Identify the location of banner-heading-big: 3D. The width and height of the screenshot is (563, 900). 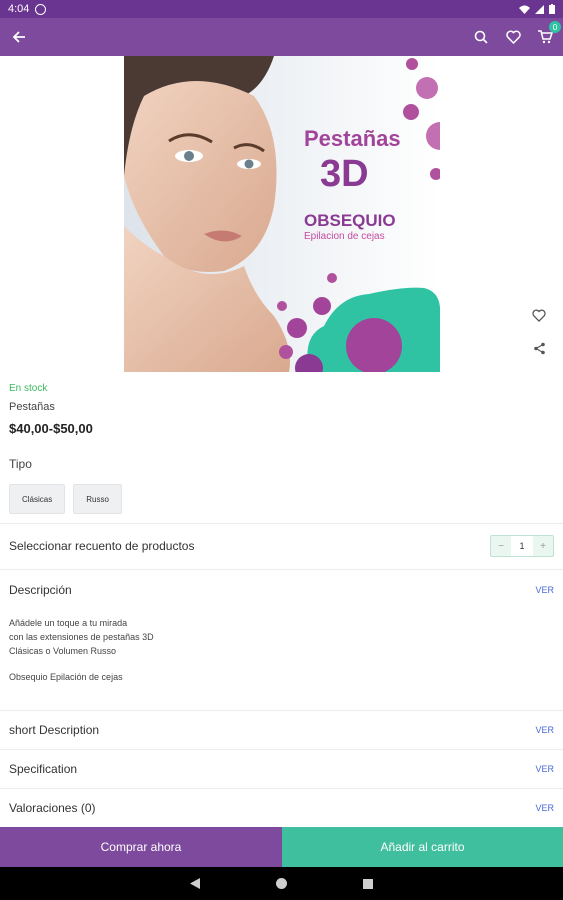
(344, 174).